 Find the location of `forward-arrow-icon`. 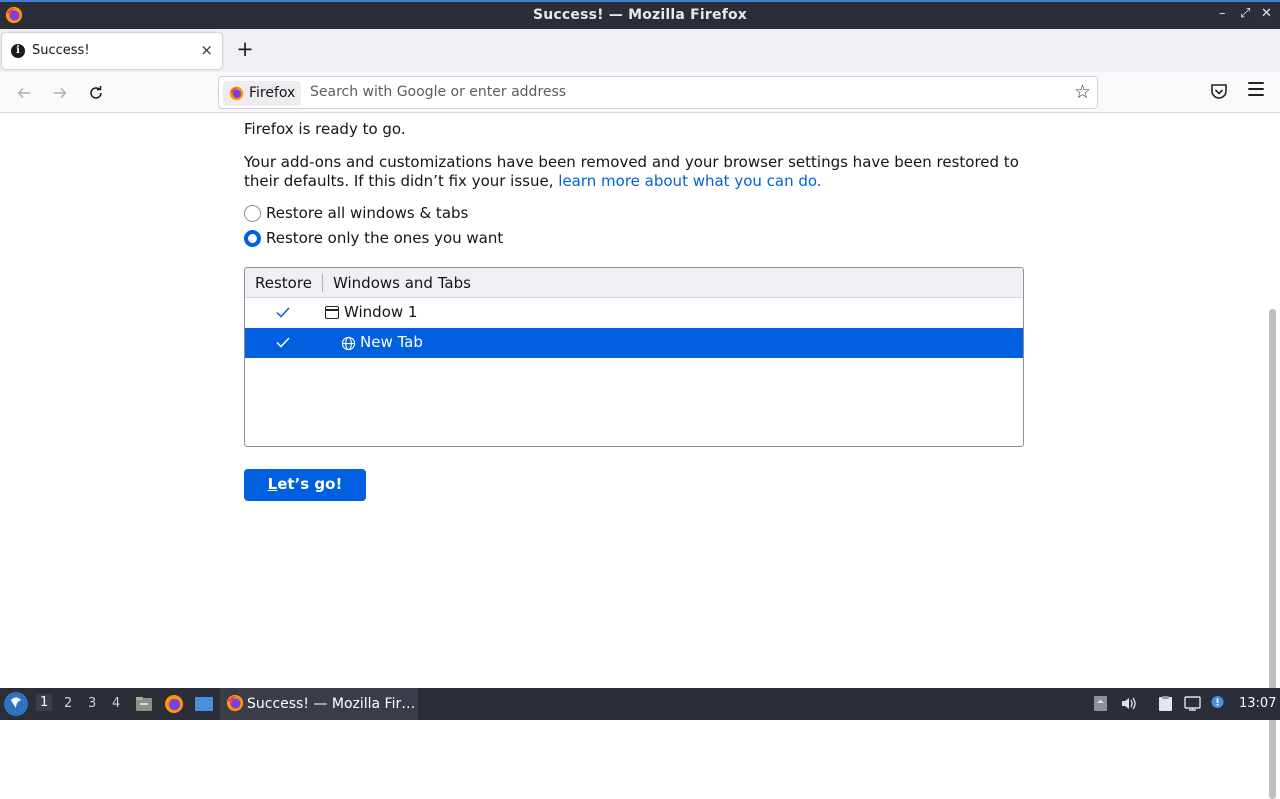

forward-arrow-icon is located at coordinates (60, 93).